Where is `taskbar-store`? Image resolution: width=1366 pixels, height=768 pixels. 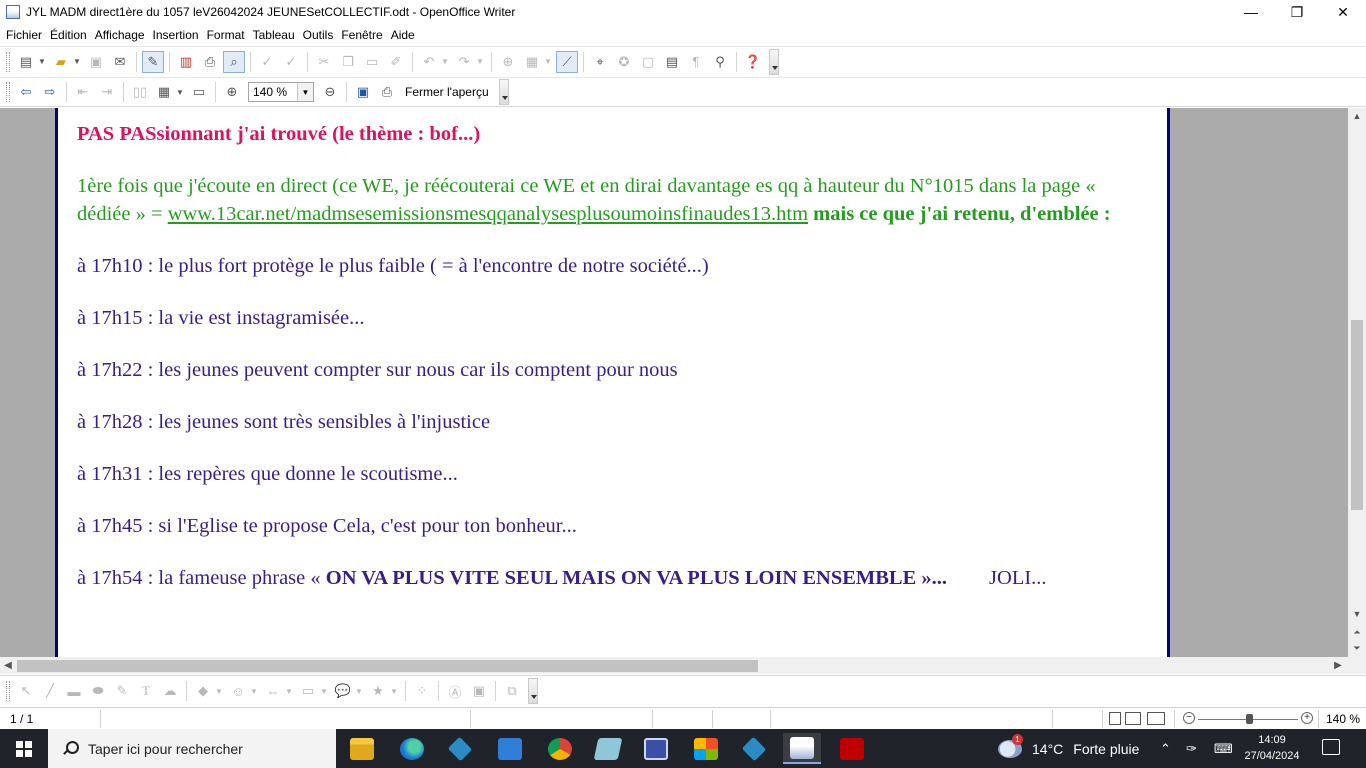
taskbar-store is located at coordinates (706, 748).